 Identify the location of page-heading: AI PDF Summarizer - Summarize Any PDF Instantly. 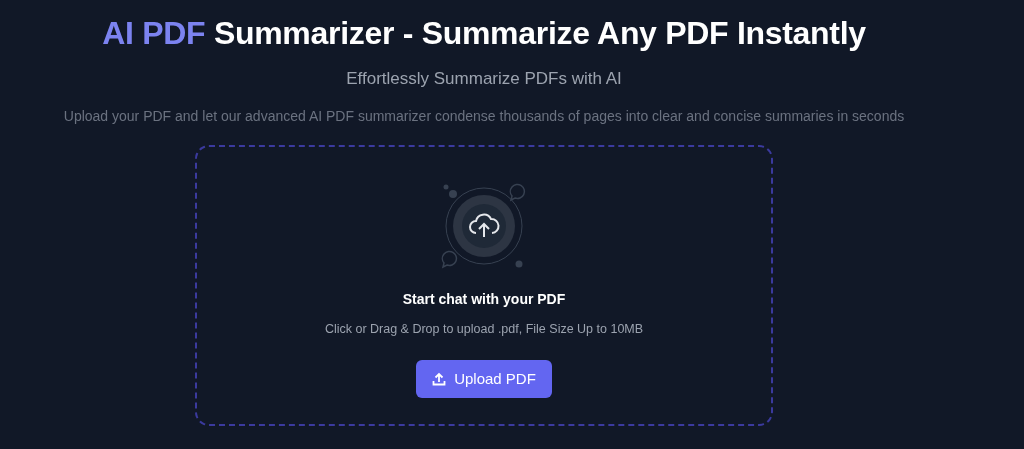
(484, 33).